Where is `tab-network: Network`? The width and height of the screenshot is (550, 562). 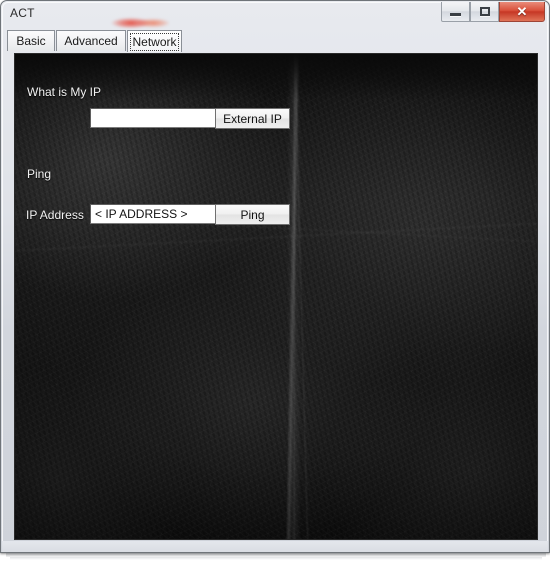
tab-network: Network is located at coordinates (154, 41).